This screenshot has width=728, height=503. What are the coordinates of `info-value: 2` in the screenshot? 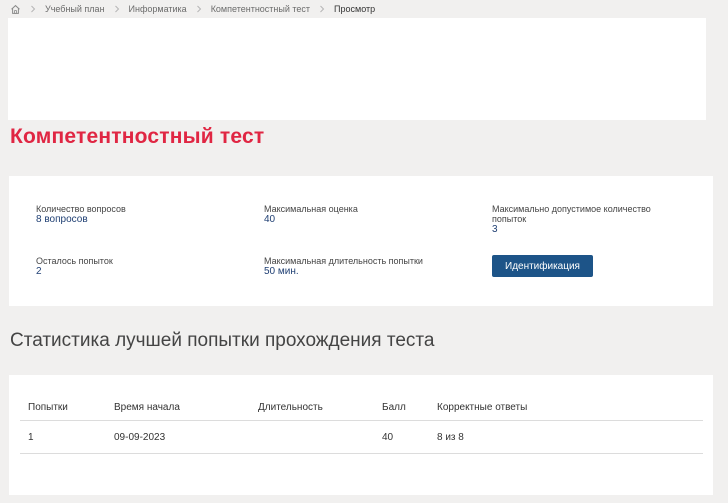 It's located at (39, 271).